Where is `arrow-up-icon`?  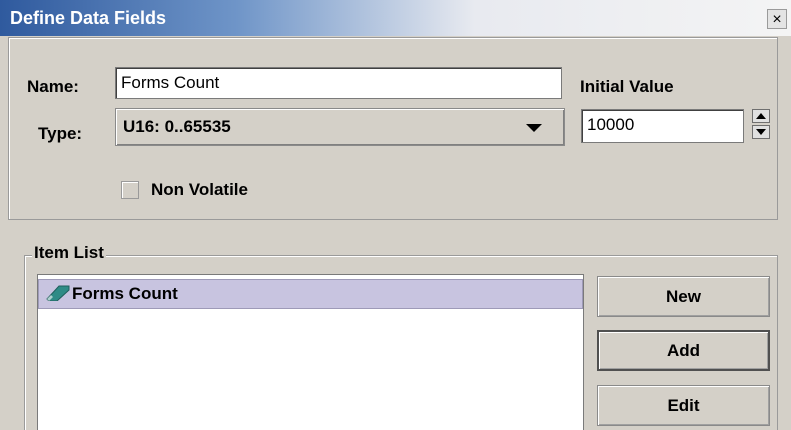
arrow-up-icon is located at coordinates (761, 116).